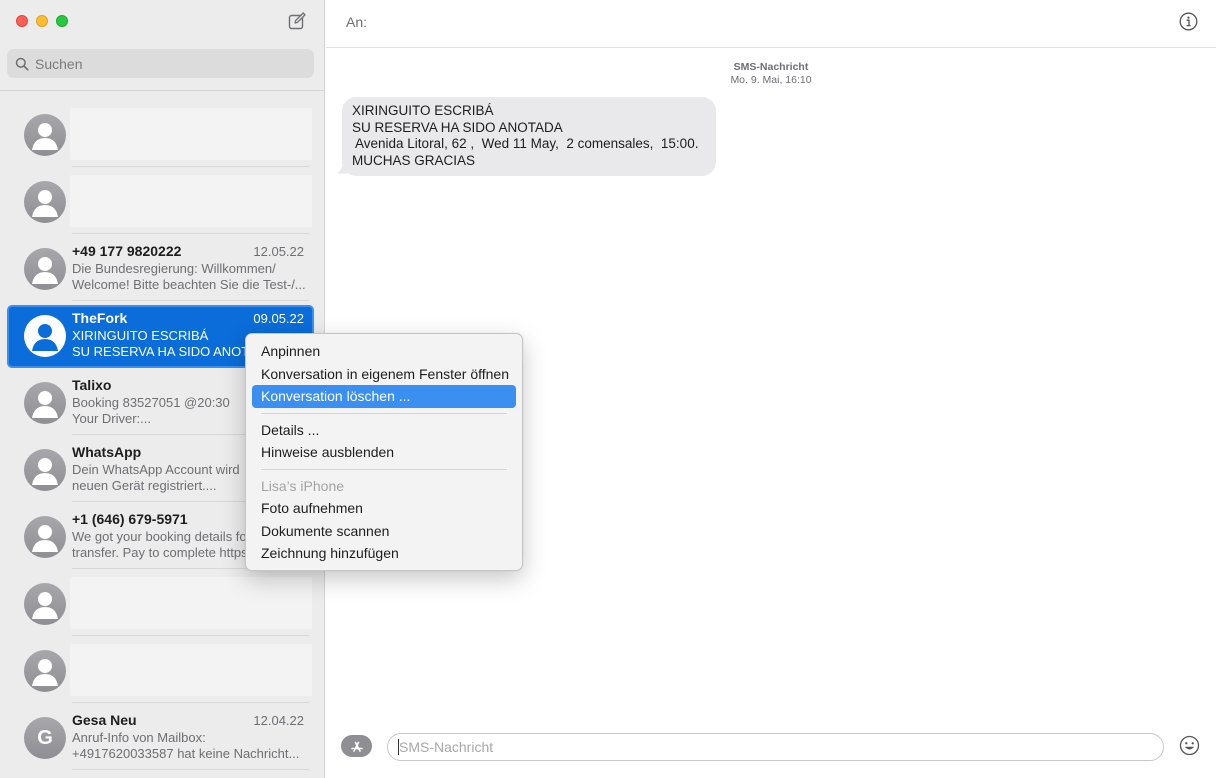 Image resolution: width=1216 pixels, height=778 pixels. What do you see at coordinates (92, 385) in the screenshot?
I see `conversation-name: Talixo` at bounding box center [92, 385].